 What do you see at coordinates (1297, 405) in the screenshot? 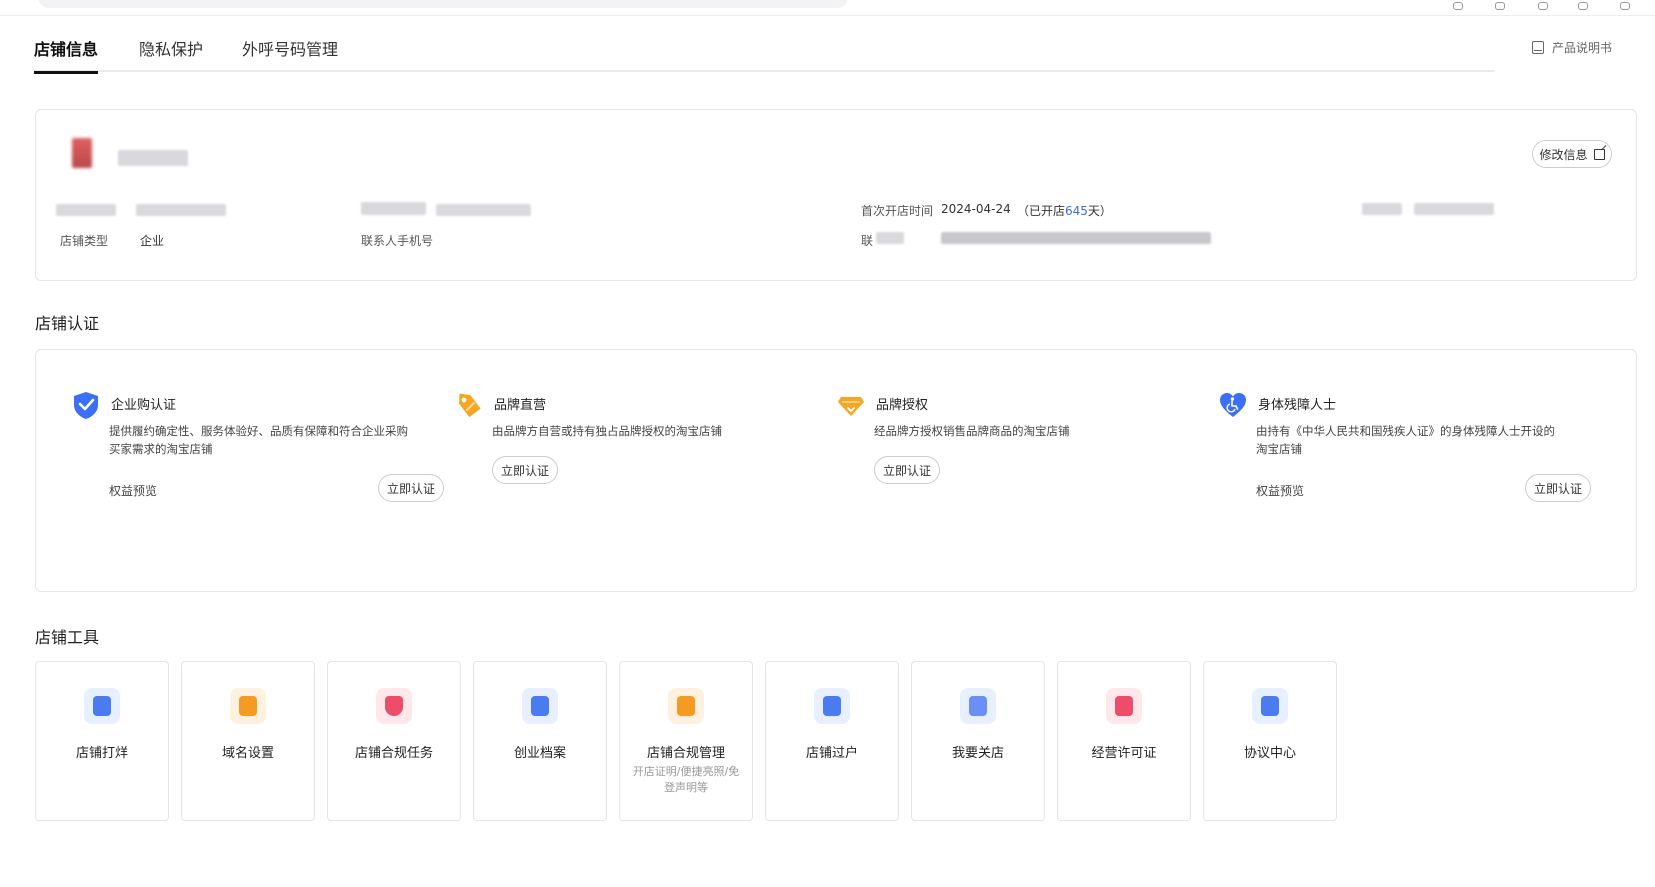
I see `cert-title: 身体残障人士` at bounding box center [1297, 405].